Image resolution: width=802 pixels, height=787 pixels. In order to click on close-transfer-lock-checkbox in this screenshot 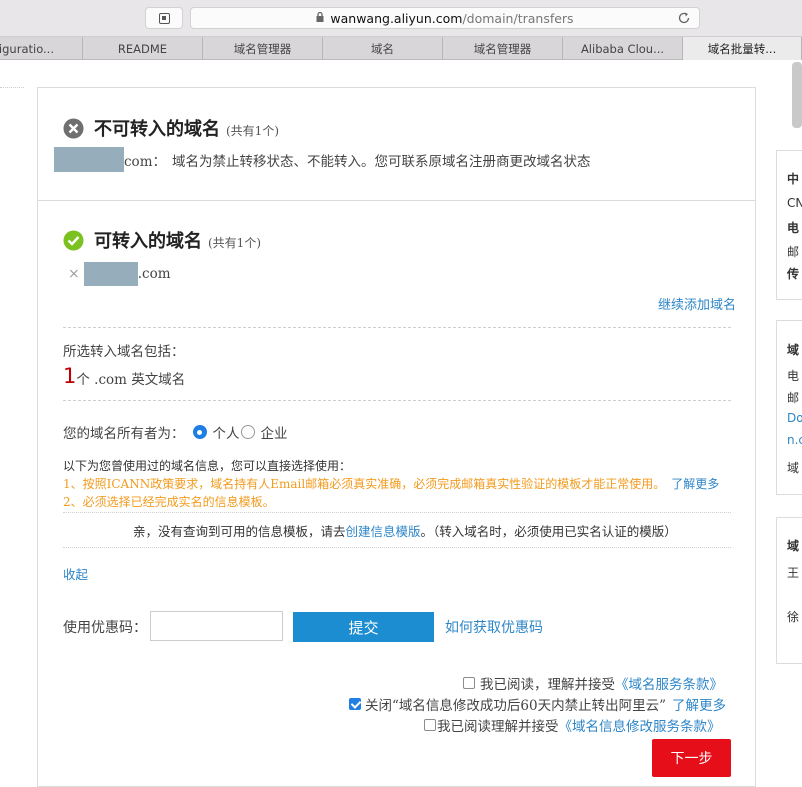, I will do `click(355, 704)`.